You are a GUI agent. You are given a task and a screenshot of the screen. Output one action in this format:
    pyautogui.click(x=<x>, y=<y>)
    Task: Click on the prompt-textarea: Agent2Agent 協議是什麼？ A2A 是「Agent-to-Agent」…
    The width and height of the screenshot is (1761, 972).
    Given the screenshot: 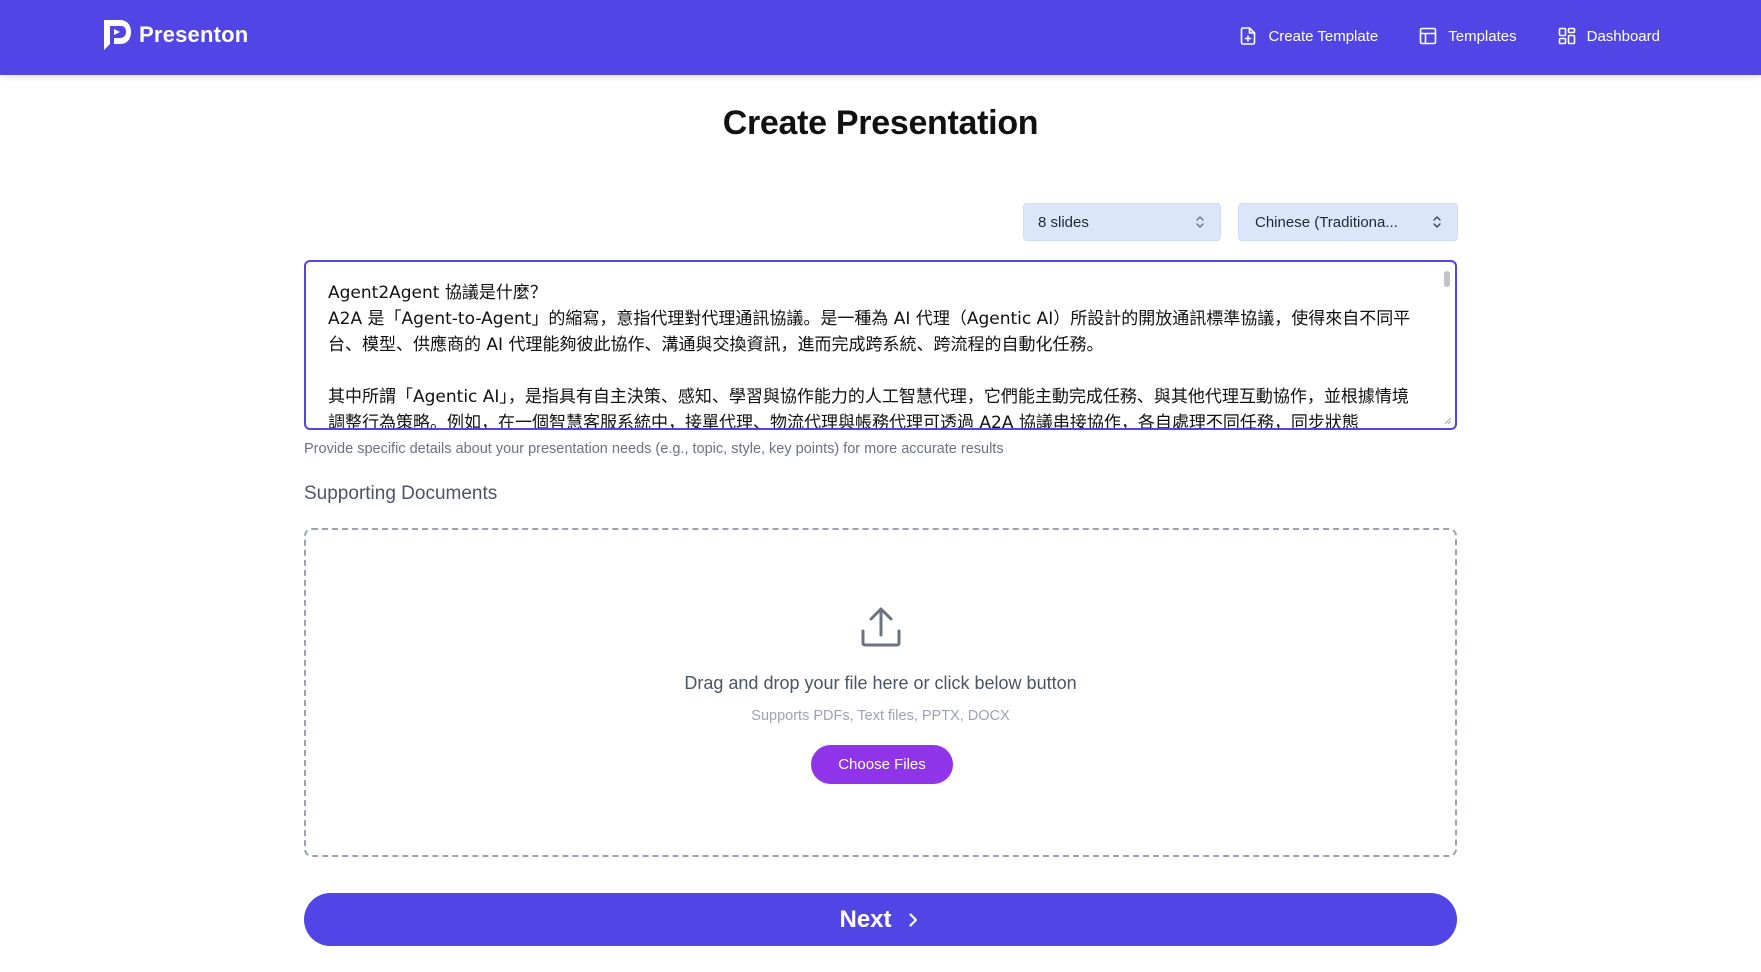 What is the action you would take?
    pyautogui.click(x=880, y=345)
    